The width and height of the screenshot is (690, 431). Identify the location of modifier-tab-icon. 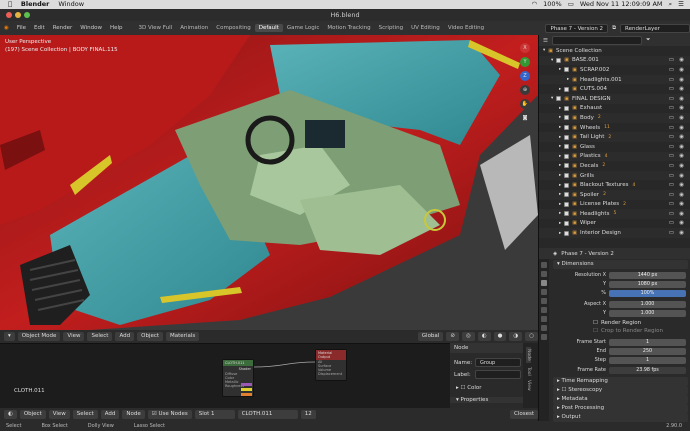
(544, 328).